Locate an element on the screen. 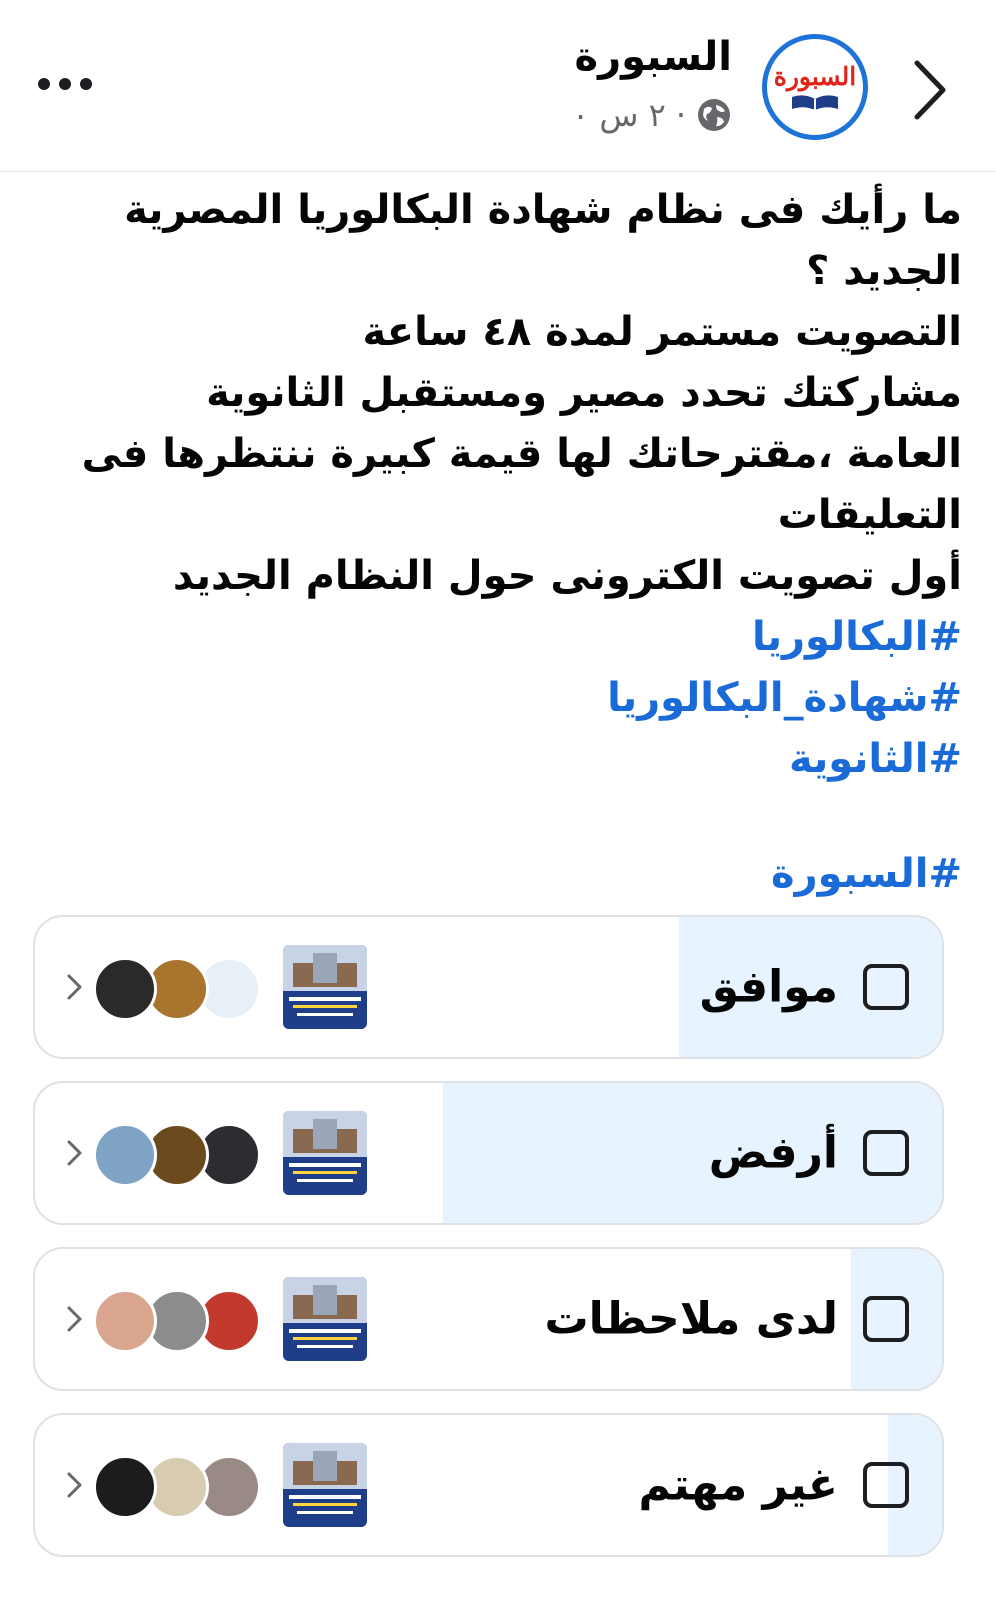 The width and height of the screenshot is (996, 1600). poll-option: لدى ملاحظات is located at coordinates (488, 1319).